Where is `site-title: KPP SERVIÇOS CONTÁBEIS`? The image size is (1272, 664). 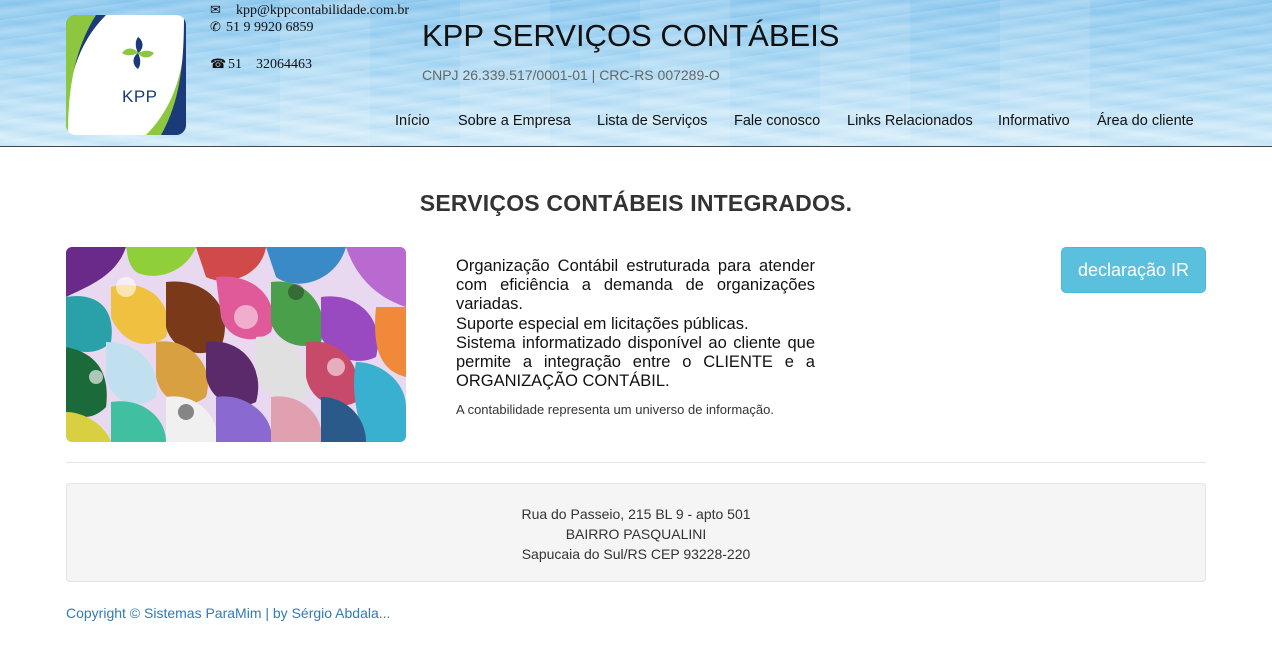
site-title: KPP SERVIÇOS CONTÁBEIS is located at coordinates (631, 35).